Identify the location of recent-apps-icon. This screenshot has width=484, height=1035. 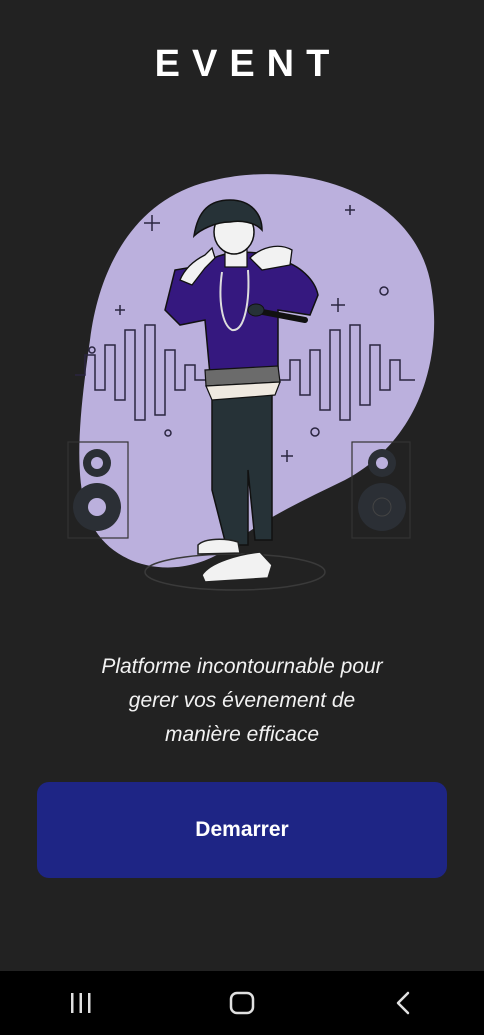
(80, 1003).